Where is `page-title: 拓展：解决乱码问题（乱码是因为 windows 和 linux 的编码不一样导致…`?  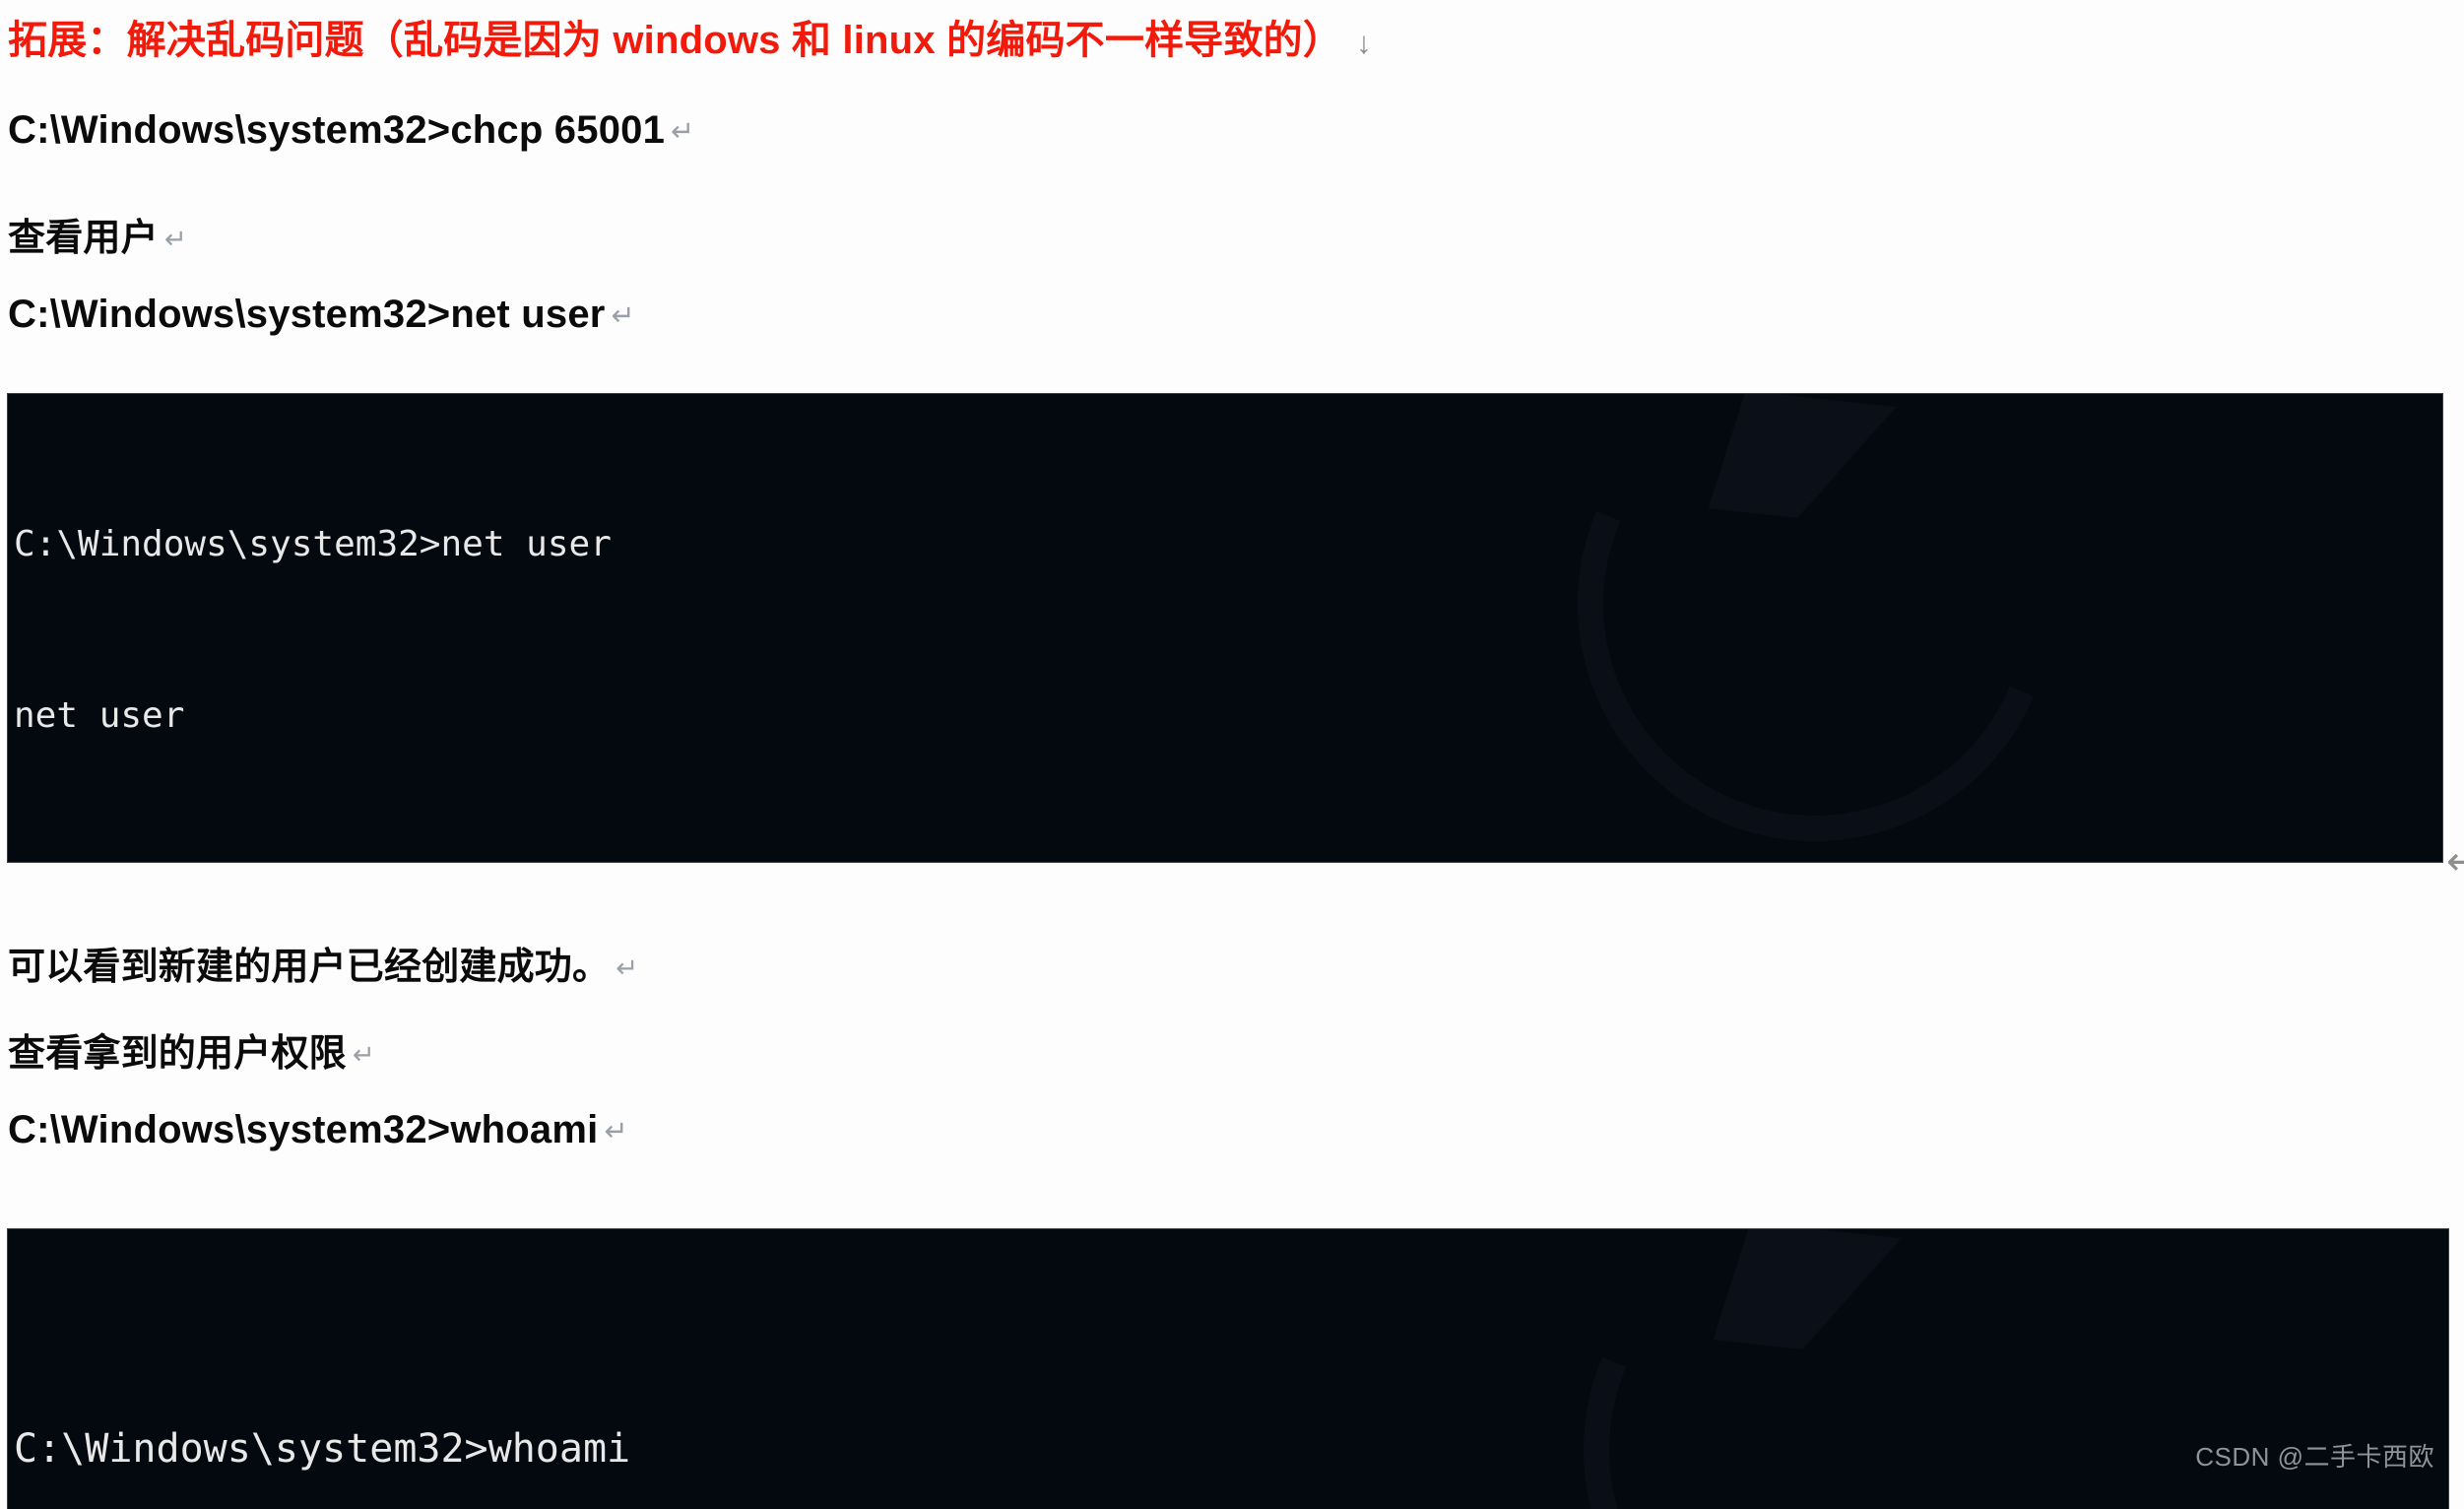
page-title: 拓展：解决乱码问题（乱码是因为 windows 和 linux 的编码不一样导致… is located at coordinates (690, 36).